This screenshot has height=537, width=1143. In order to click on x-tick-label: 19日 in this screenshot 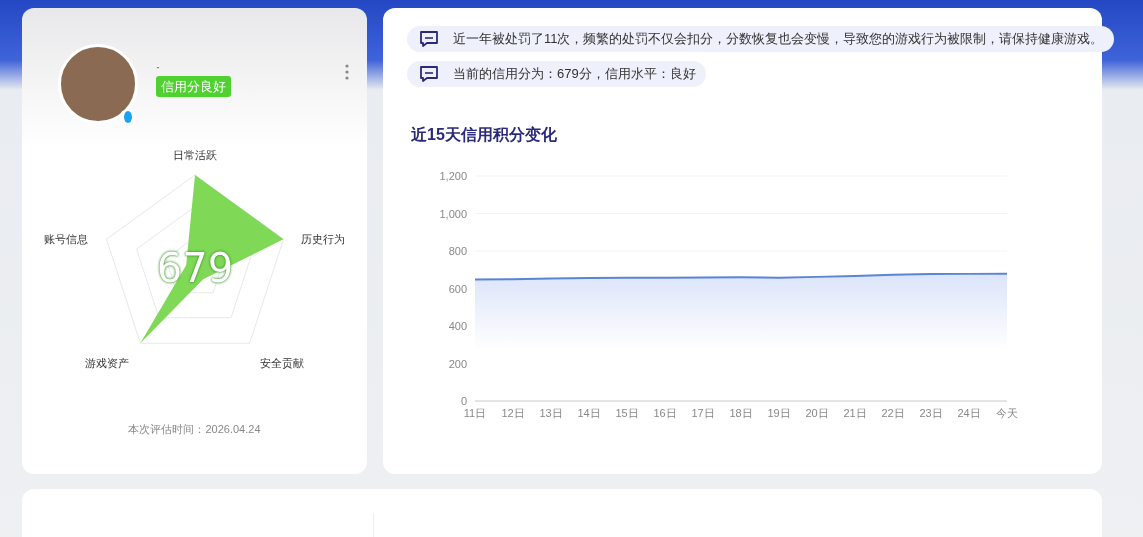, I will do `click(779, 413)`.